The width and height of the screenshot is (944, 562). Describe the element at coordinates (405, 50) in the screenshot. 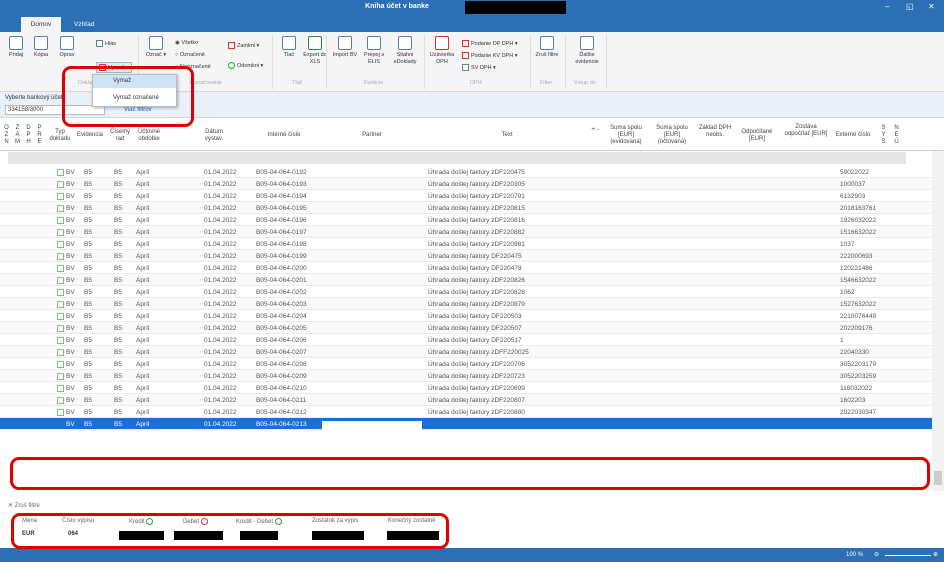

I see `stiahni-edoklady-button: Stiahni eDoklady` at that location.